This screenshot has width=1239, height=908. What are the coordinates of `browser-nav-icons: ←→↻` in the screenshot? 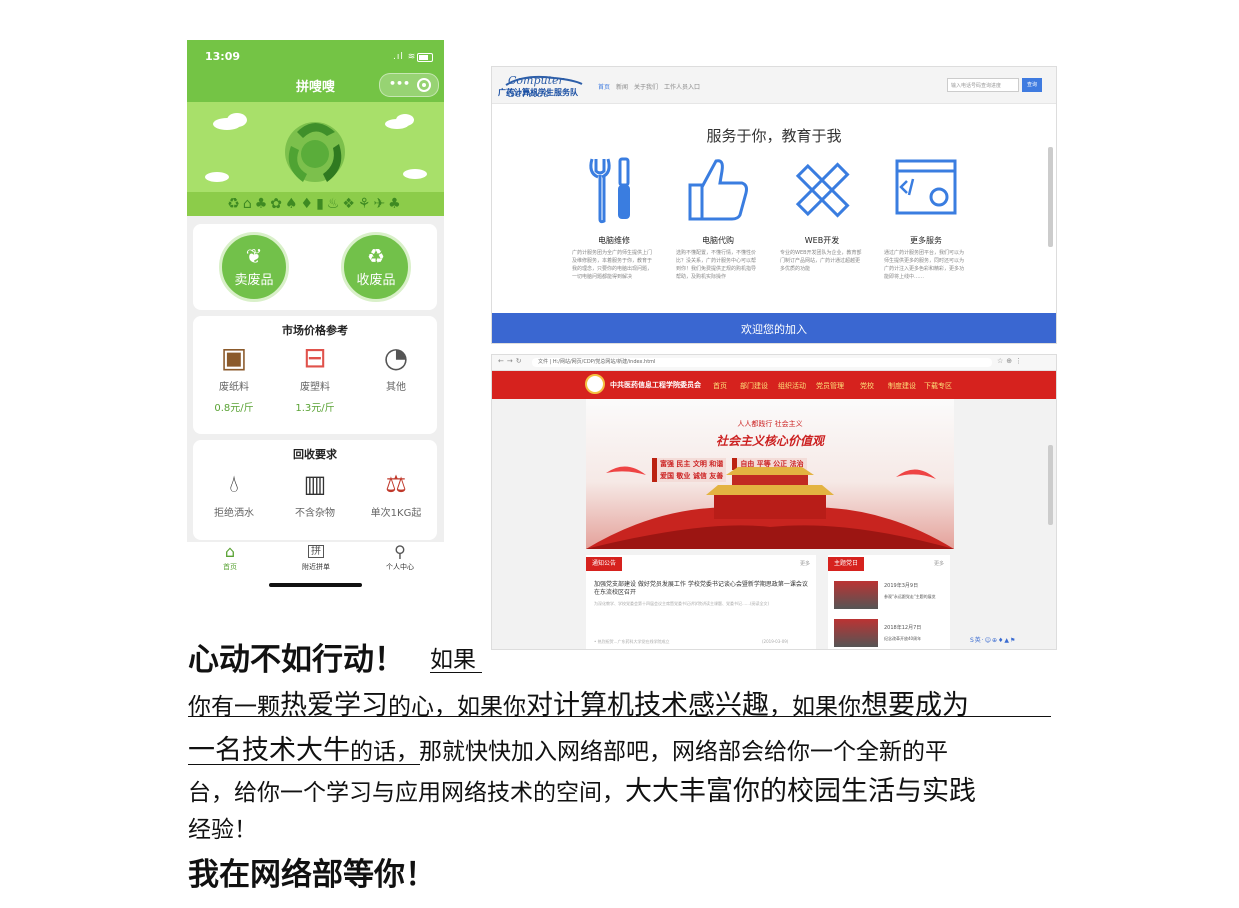 It's located at (511, 361).